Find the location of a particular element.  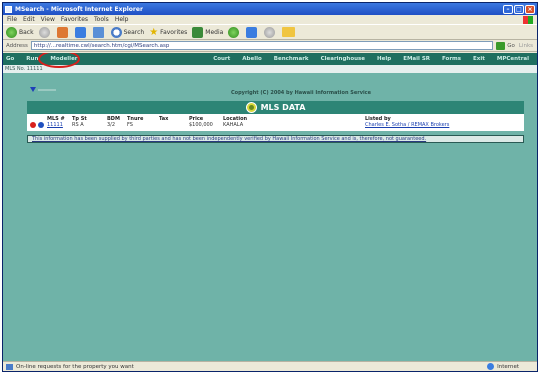

agent-link: Charles E. Sotha / REMAX Brokers is located at coordinates (407, 125).